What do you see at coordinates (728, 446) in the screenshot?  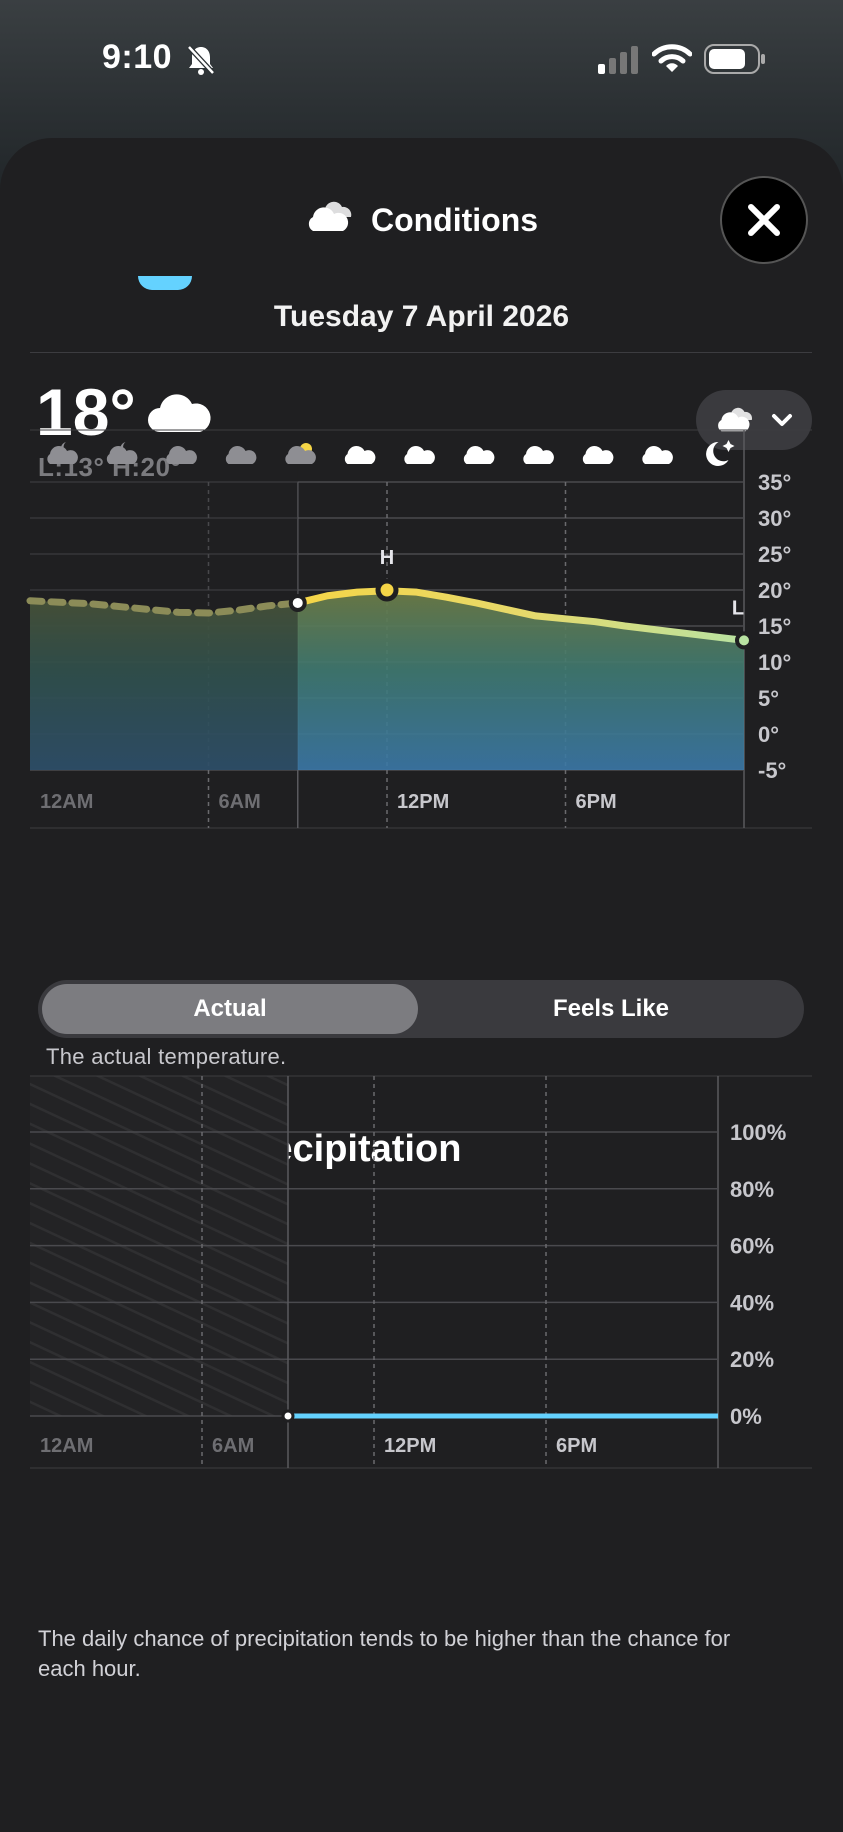 I see `star-shape` at bounding box center [728, 446].